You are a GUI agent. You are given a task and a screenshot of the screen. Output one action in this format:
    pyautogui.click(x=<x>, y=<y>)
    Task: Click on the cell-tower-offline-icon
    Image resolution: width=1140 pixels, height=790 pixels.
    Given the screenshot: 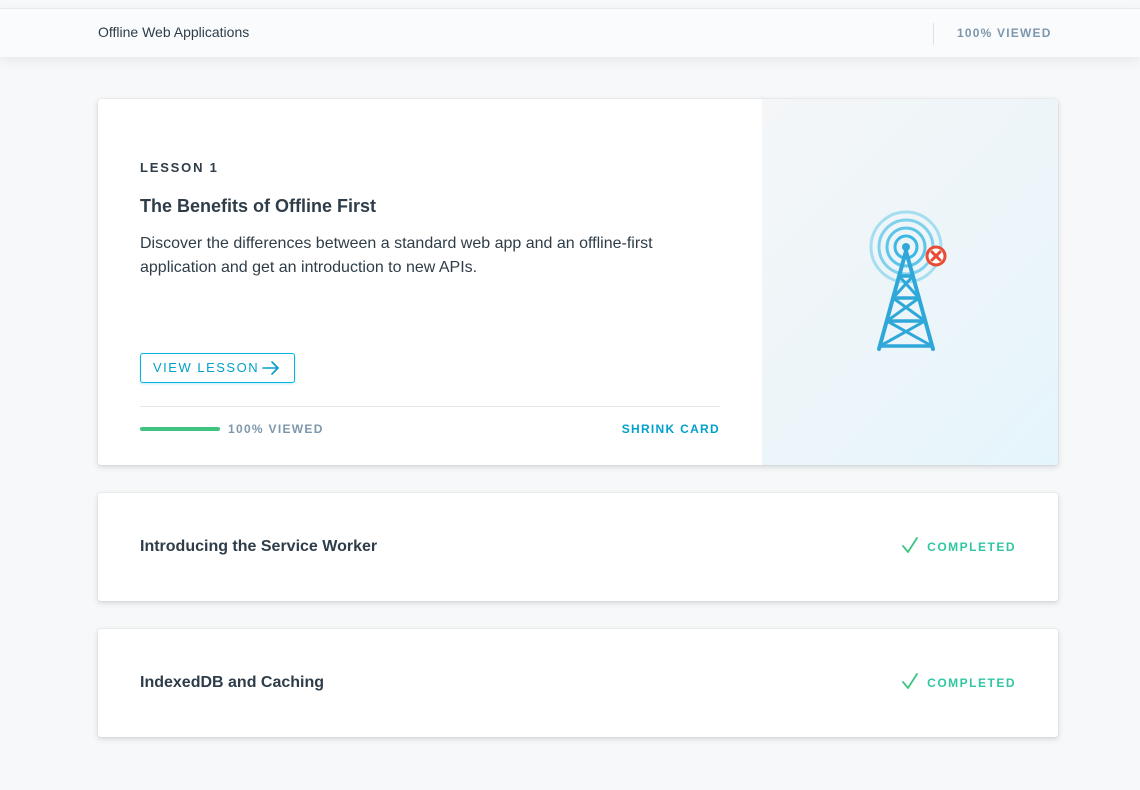 What is the action you would take?
    pyautogui.click(x=908, y=280)
    